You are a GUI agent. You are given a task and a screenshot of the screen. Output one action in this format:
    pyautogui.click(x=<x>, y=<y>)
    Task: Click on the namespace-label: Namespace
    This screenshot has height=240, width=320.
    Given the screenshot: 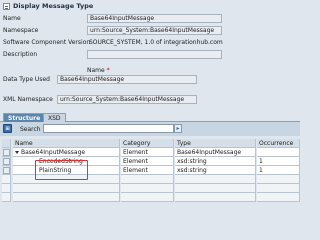 What is the action you would take?
    pyautogui.click(x=21, y=30)
    